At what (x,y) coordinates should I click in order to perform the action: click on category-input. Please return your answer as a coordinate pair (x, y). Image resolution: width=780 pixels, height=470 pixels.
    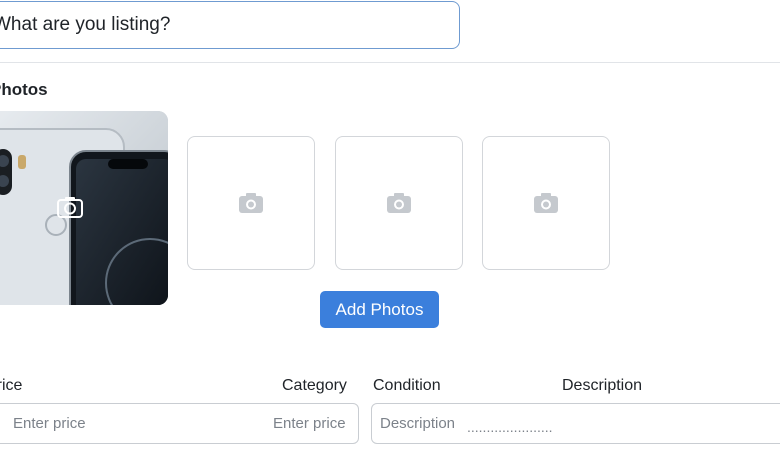
    Looking at the image, I should click on (314, 423).